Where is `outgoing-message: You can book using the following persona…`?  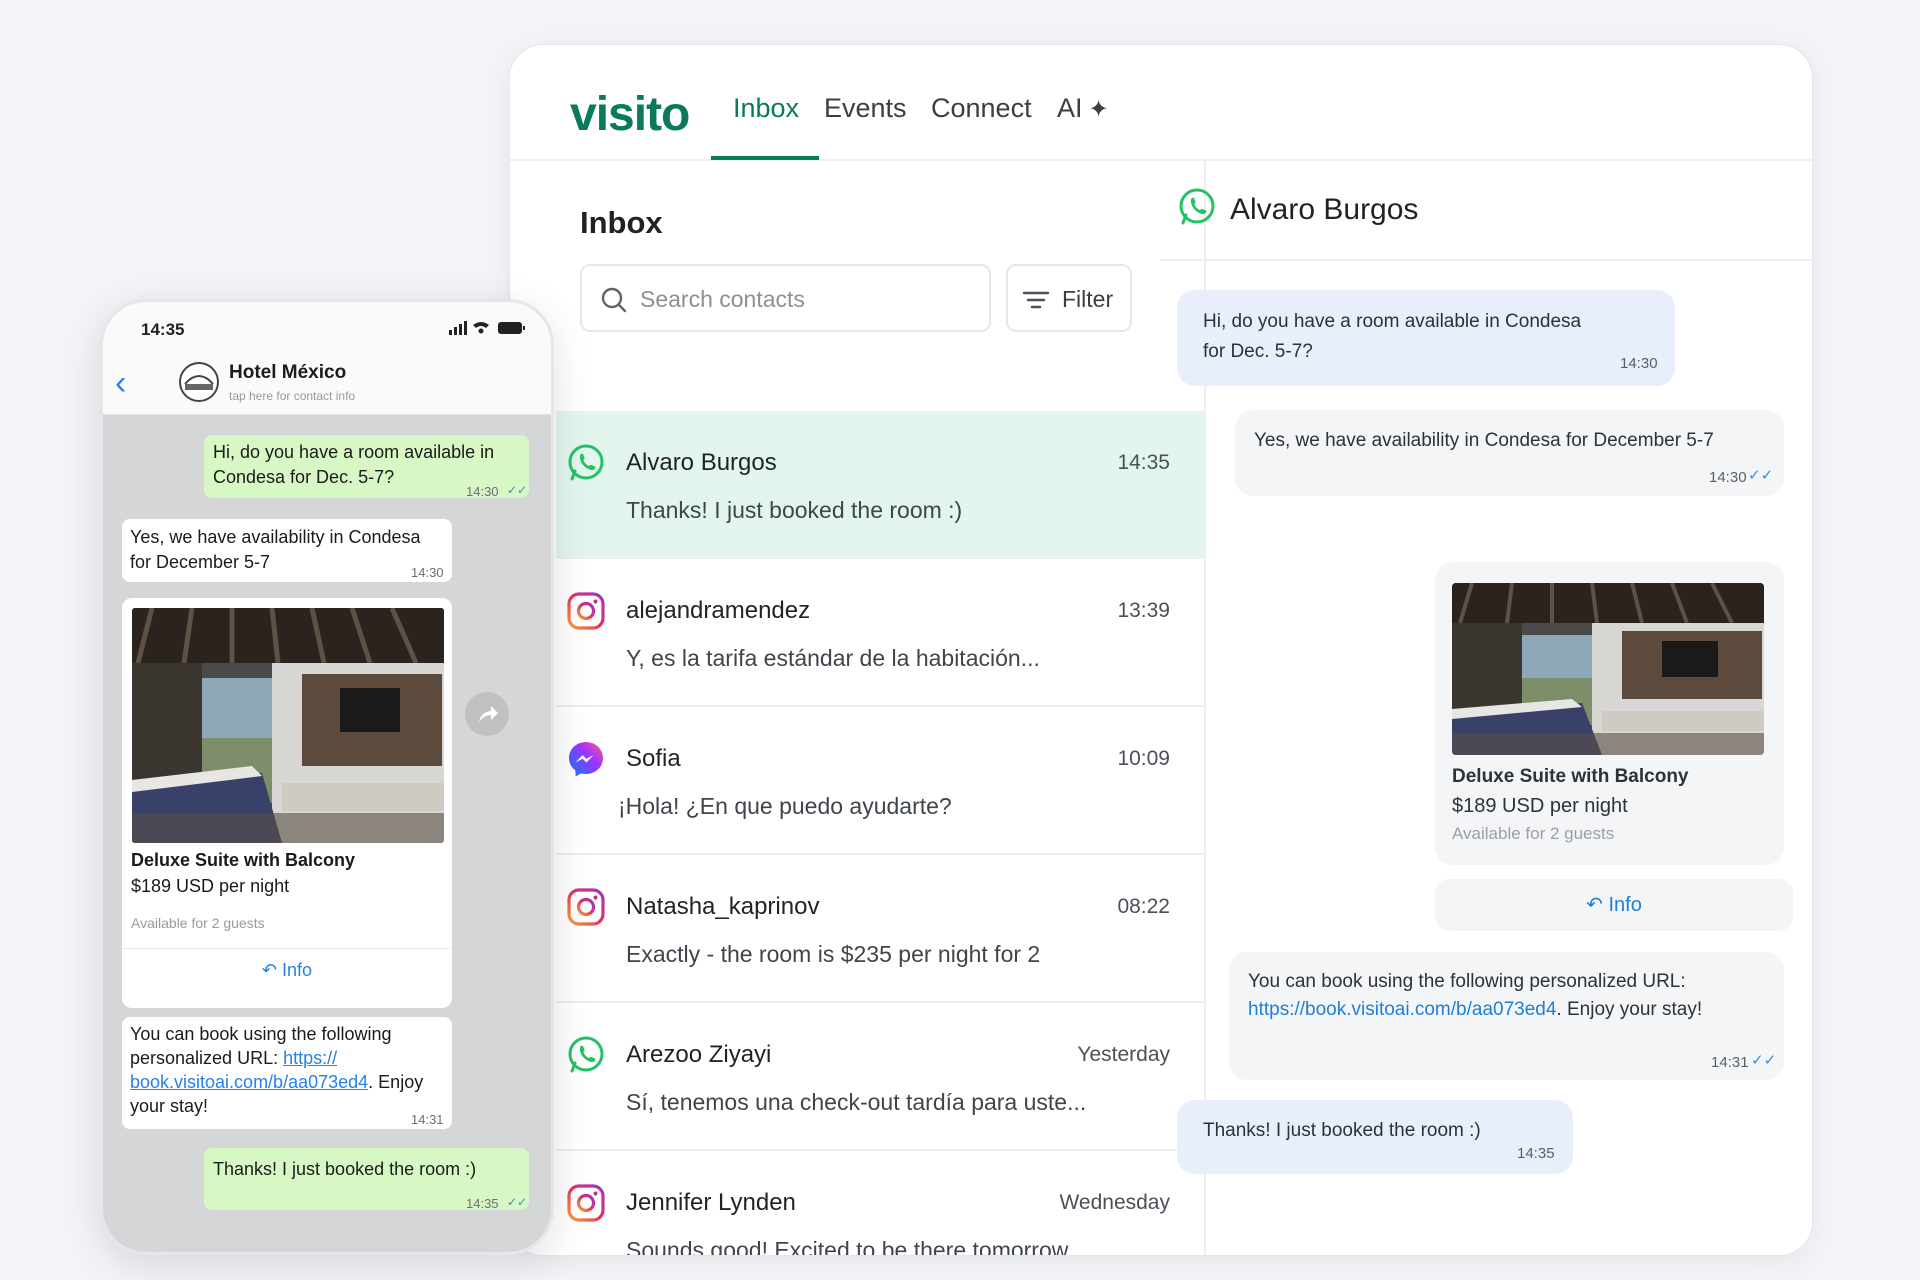 outgoing-message: You can book using the following persona… is located at coordinates (1506, 1016).